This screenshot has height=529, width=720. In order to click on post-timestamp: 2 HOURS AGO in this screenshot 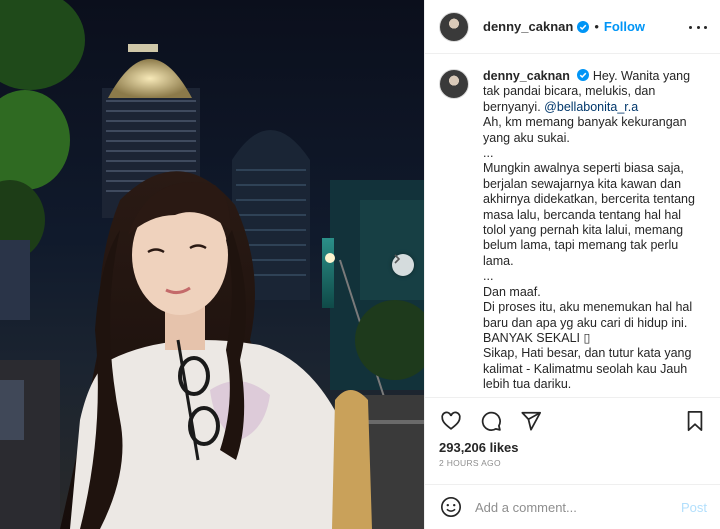, I will do `click(470, 463)`.